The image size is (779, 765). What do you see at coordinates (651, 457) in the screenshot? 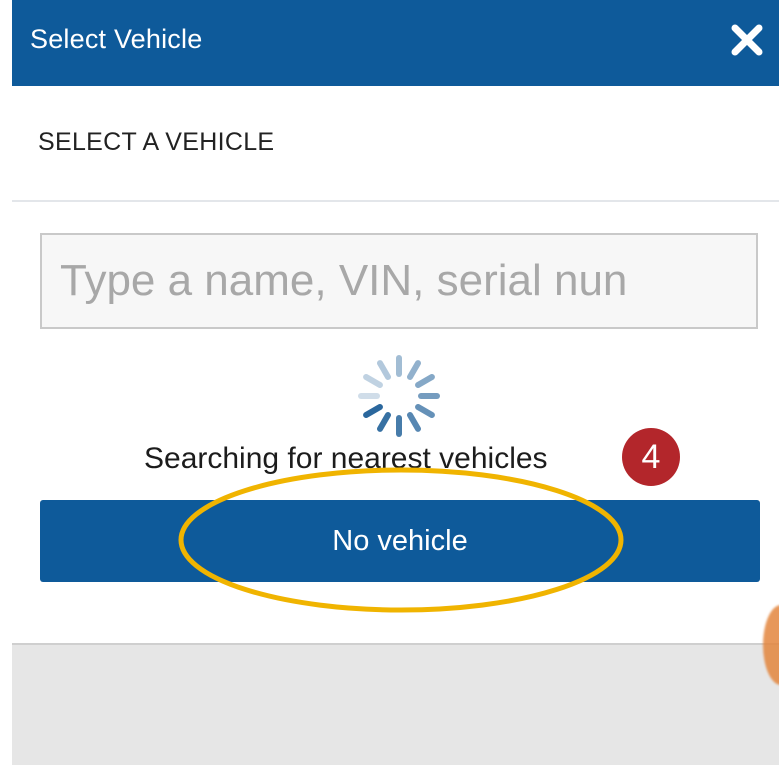
I see `step-number-badge: 4` at bounding box center [651, 457].